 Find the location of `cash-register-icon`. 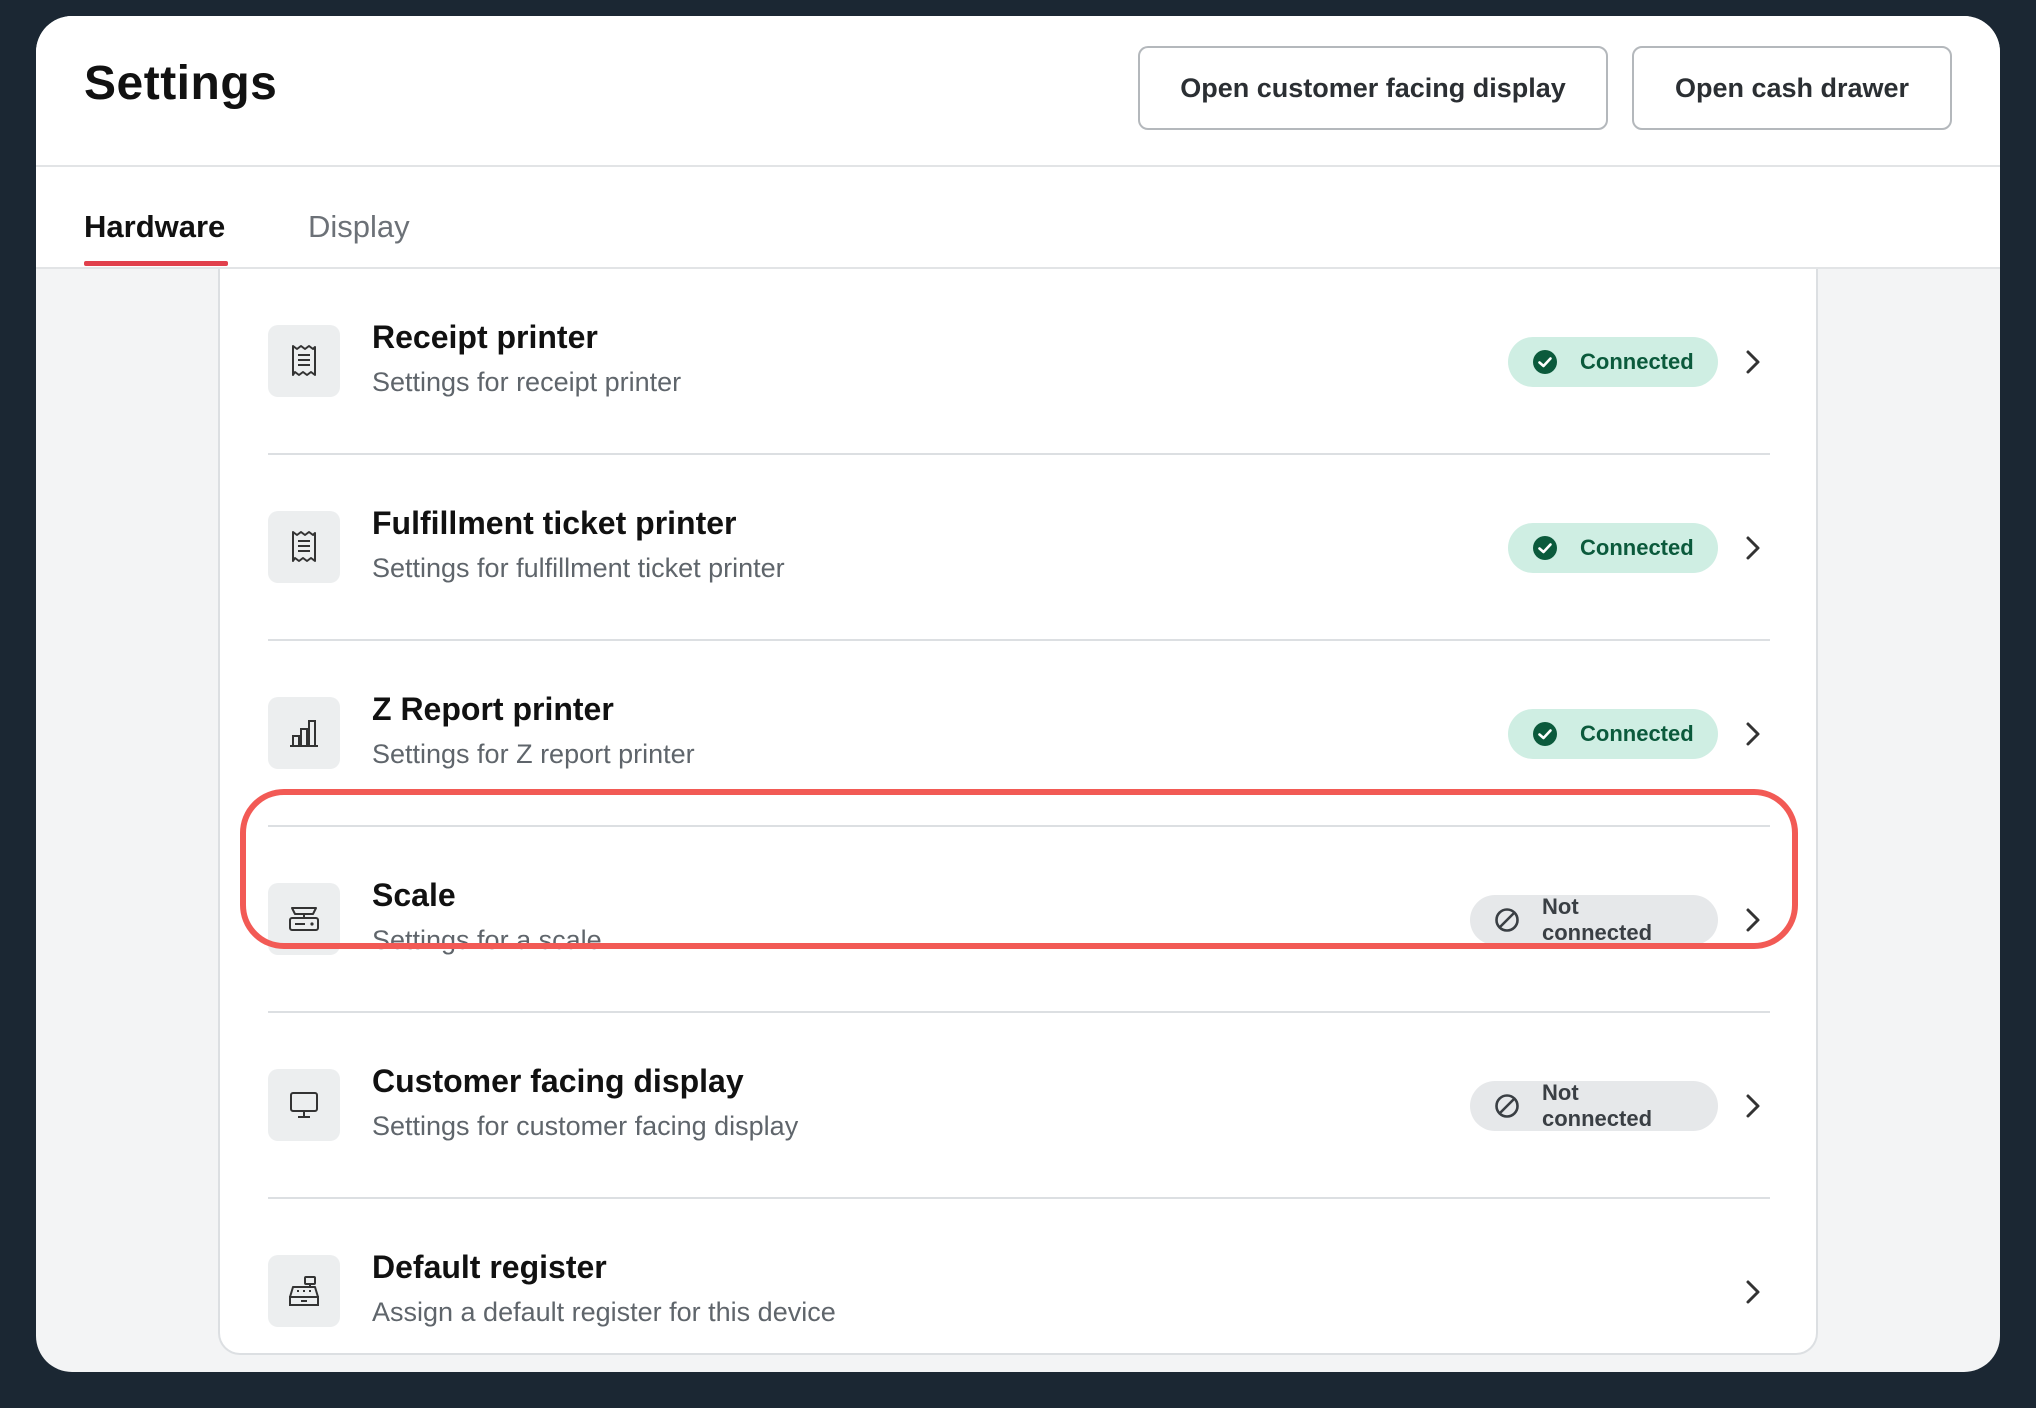

cash-register-icon is located at coordinates (304, 1291).